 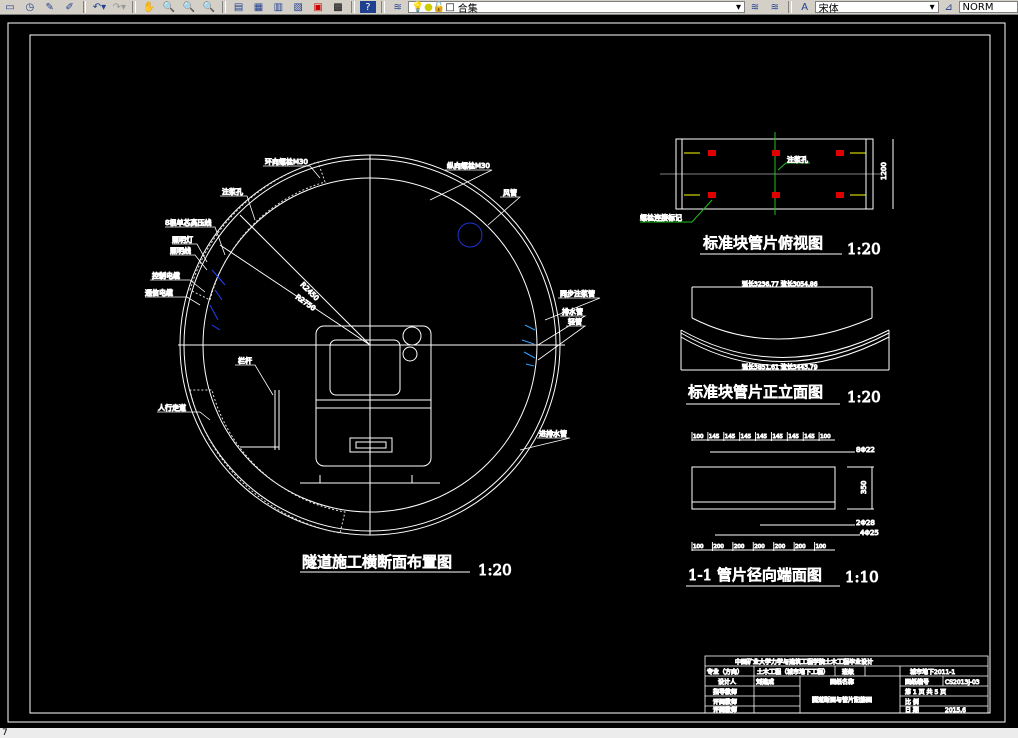 What do you see at coordinates (661, 217) in the screenshot?
I see `plan-bolt-mark-label: 螺栓连接标记` at bounding box center [661, 217].